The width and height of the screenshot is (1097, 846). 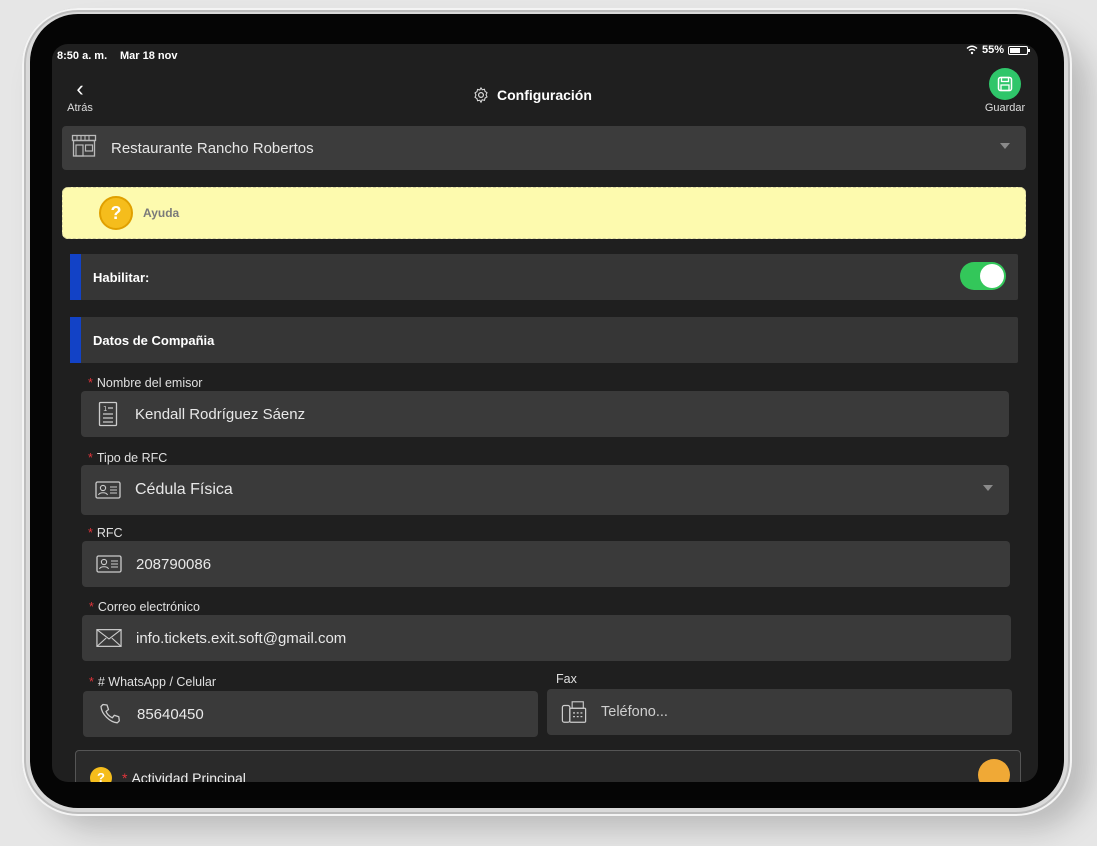 I want to click on whatsapp-field: 85640450, so click(x=310, y=714).